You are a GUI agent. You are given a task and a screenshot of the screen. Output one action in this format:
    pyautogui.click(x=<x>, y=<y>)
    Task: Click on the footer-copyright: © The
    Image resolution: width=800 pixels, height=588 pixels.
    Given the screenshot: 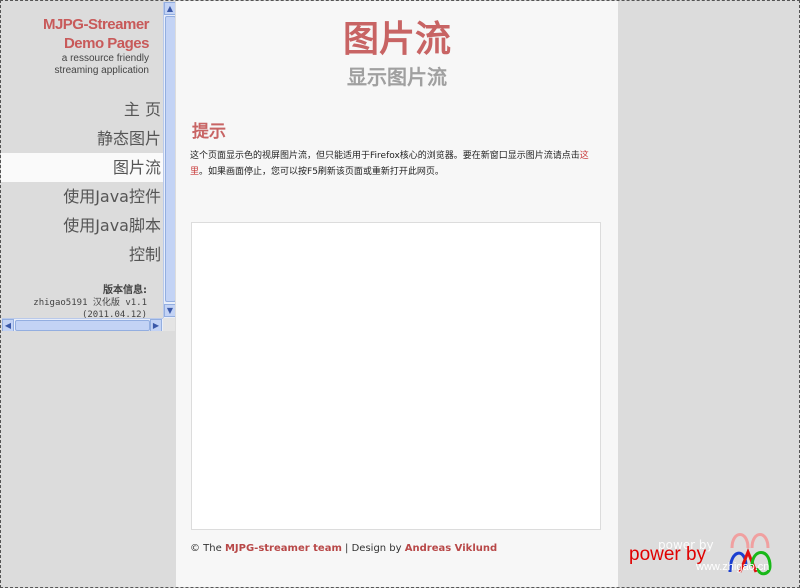 What is the action you would take?
    pyautogui.click(x=206, y=548)
    